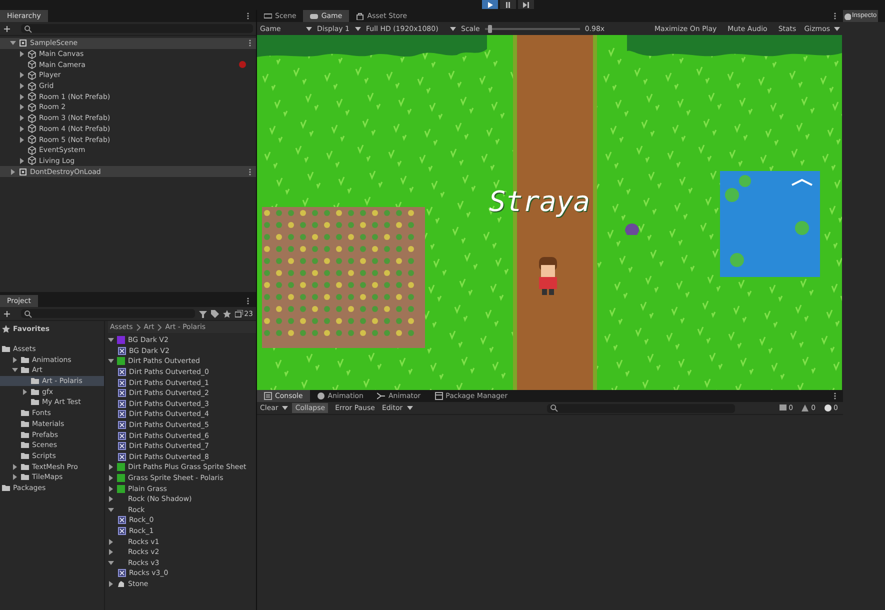  I want to click on bag-icon, so click(360, 16).